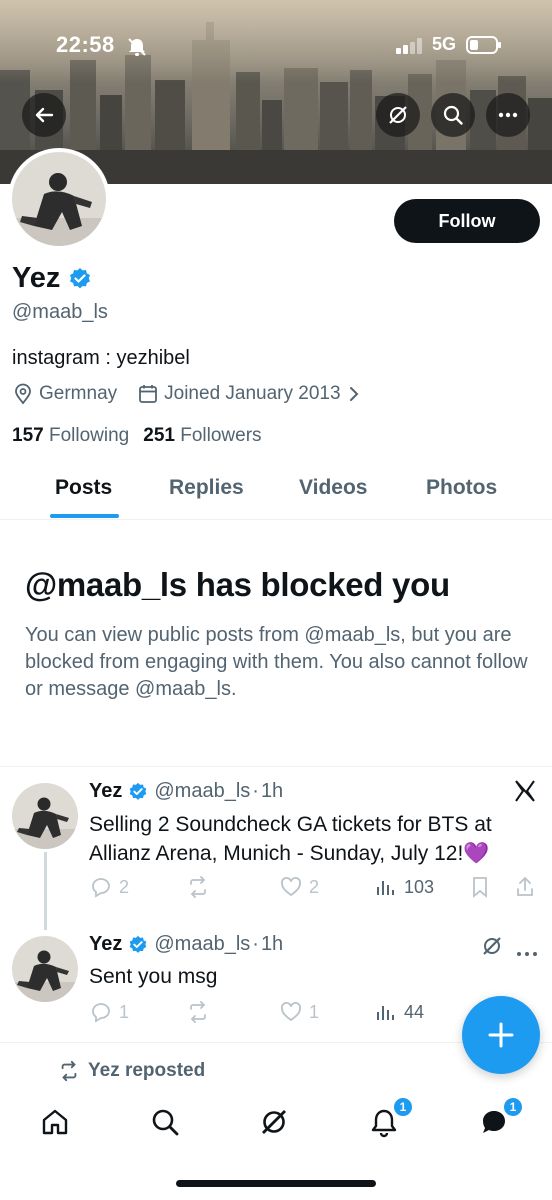  I want to click on like-count: 2, so click(314, 886).